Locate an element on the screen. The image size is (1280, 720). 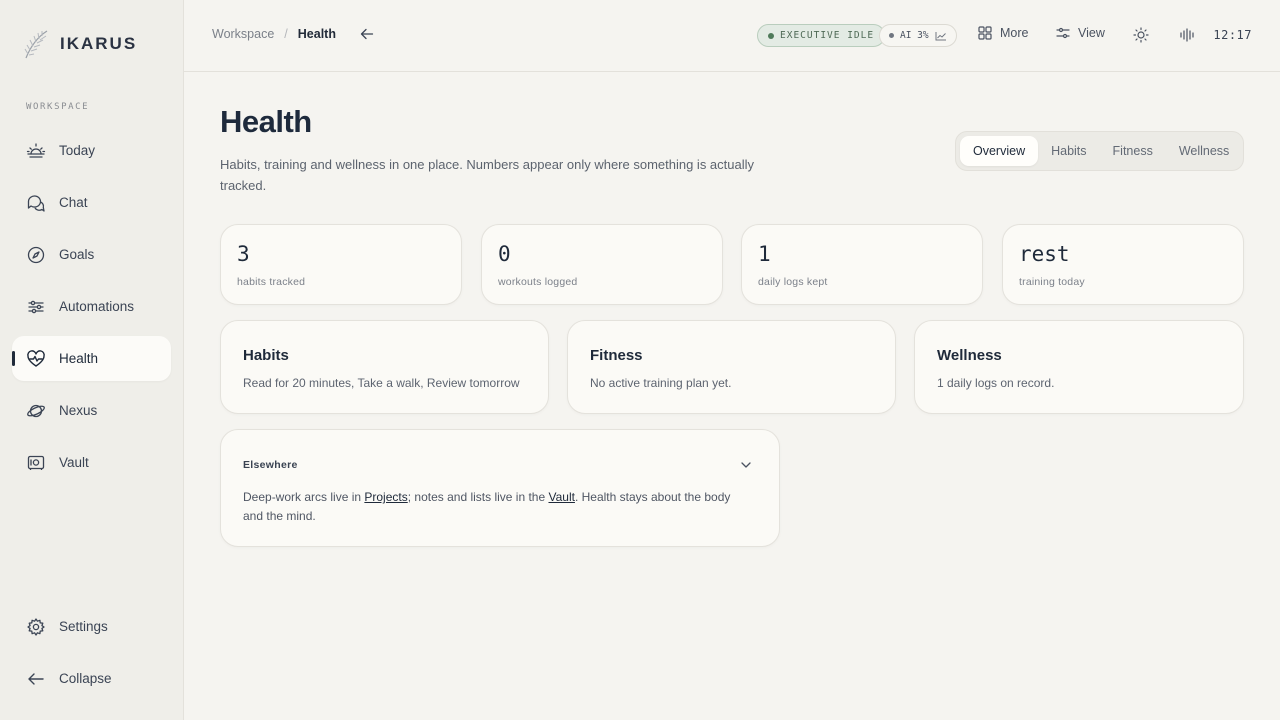
view-button: View is located at coordinates (1080, 33).